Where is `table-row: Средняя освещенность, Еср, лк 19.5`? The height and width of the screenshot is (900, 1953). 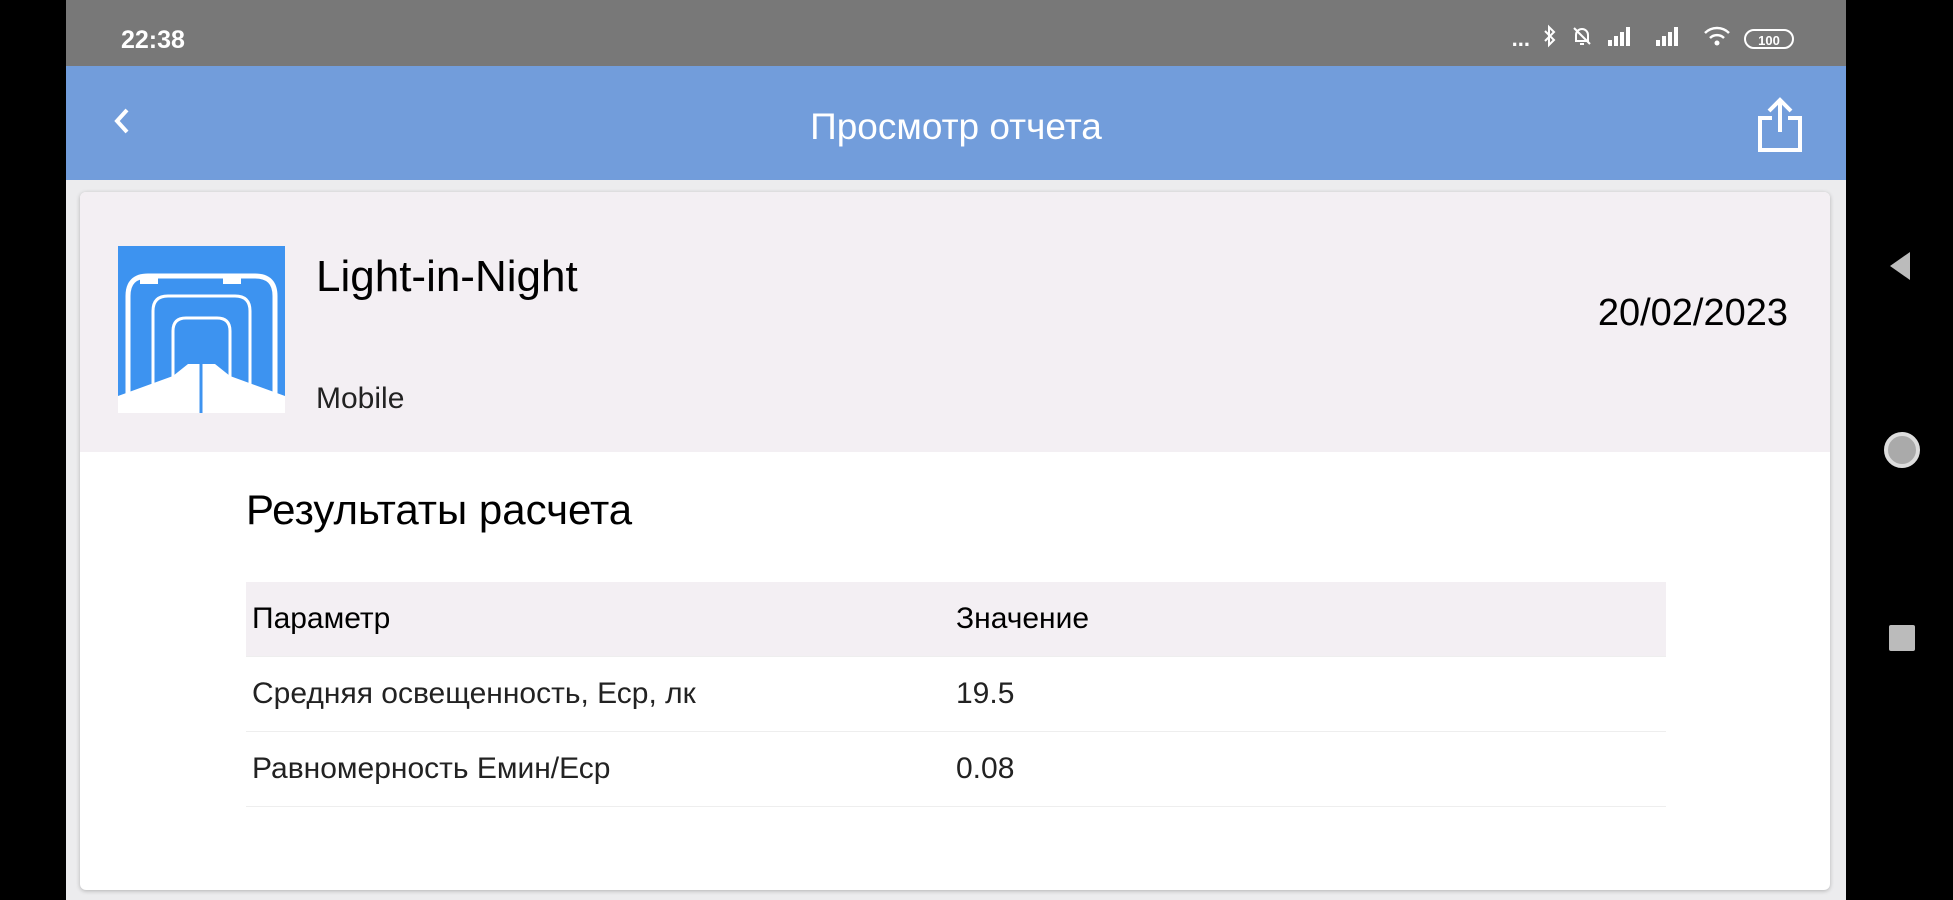 table-row: Средняя освещенность, Еср, лк 19.5 is located at coordinates (956, 694).